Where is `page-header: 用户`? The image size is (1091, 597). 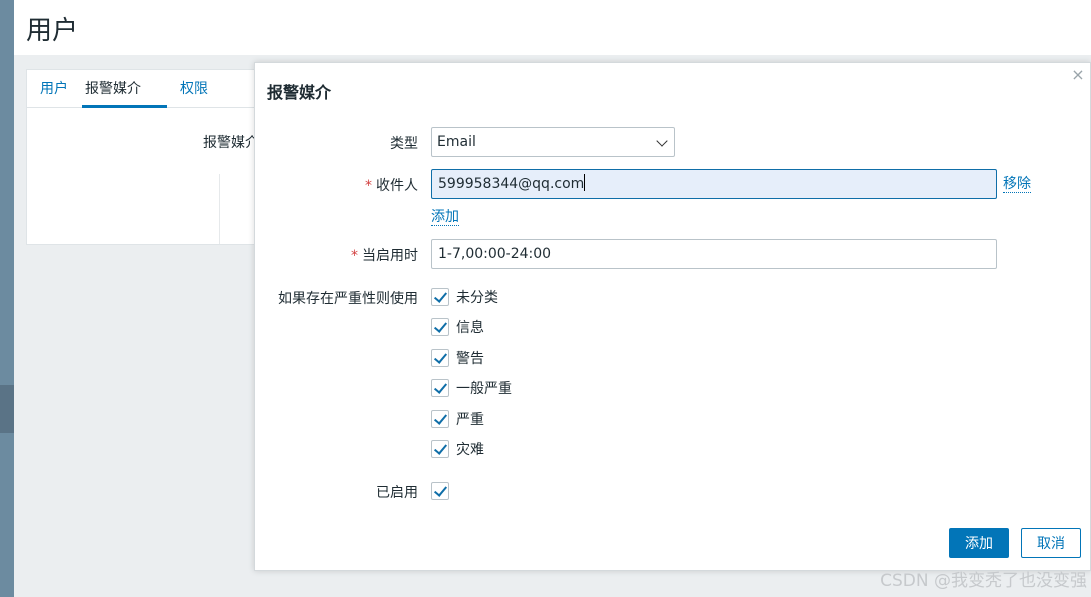
page-header: 用户 is located at coordinates (552, 27).